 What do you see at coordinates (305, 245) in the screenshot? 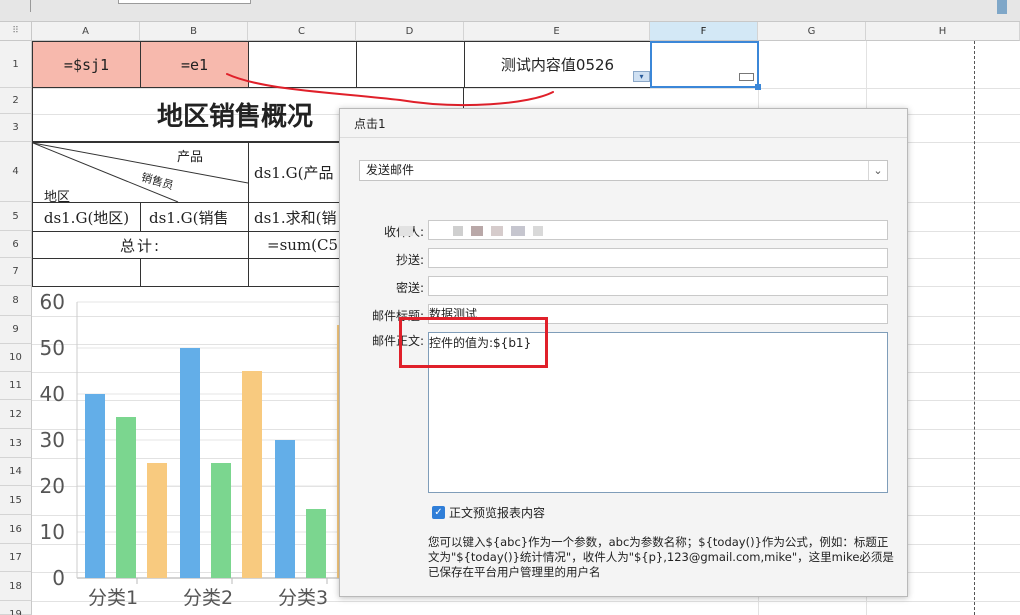
I see `total-formula-text: =sum(C5)` at bounding box center [305, 245].